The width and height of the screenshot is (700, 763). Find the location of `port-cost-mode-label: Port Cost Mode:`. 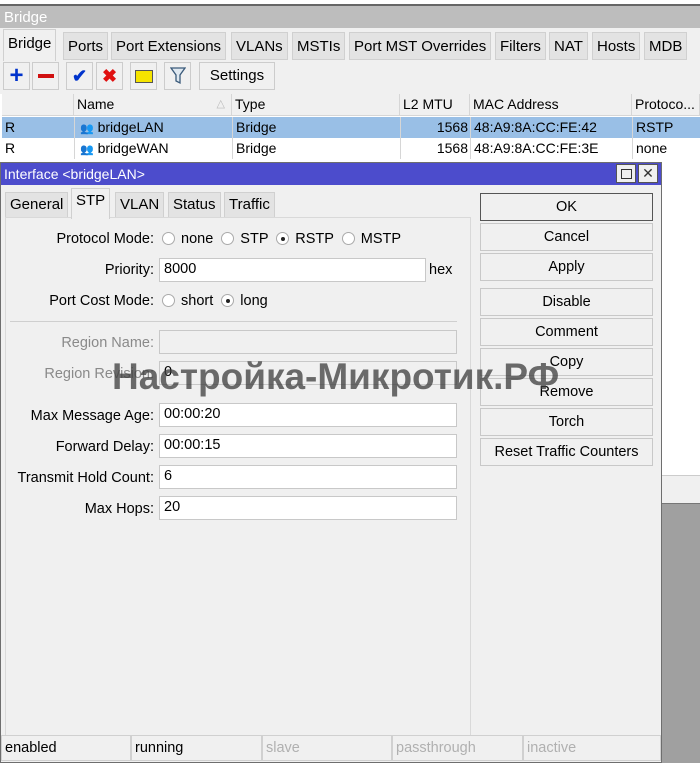

port-cost-mode-label: Port Cost Mode: is located at coordinates (101, 301).